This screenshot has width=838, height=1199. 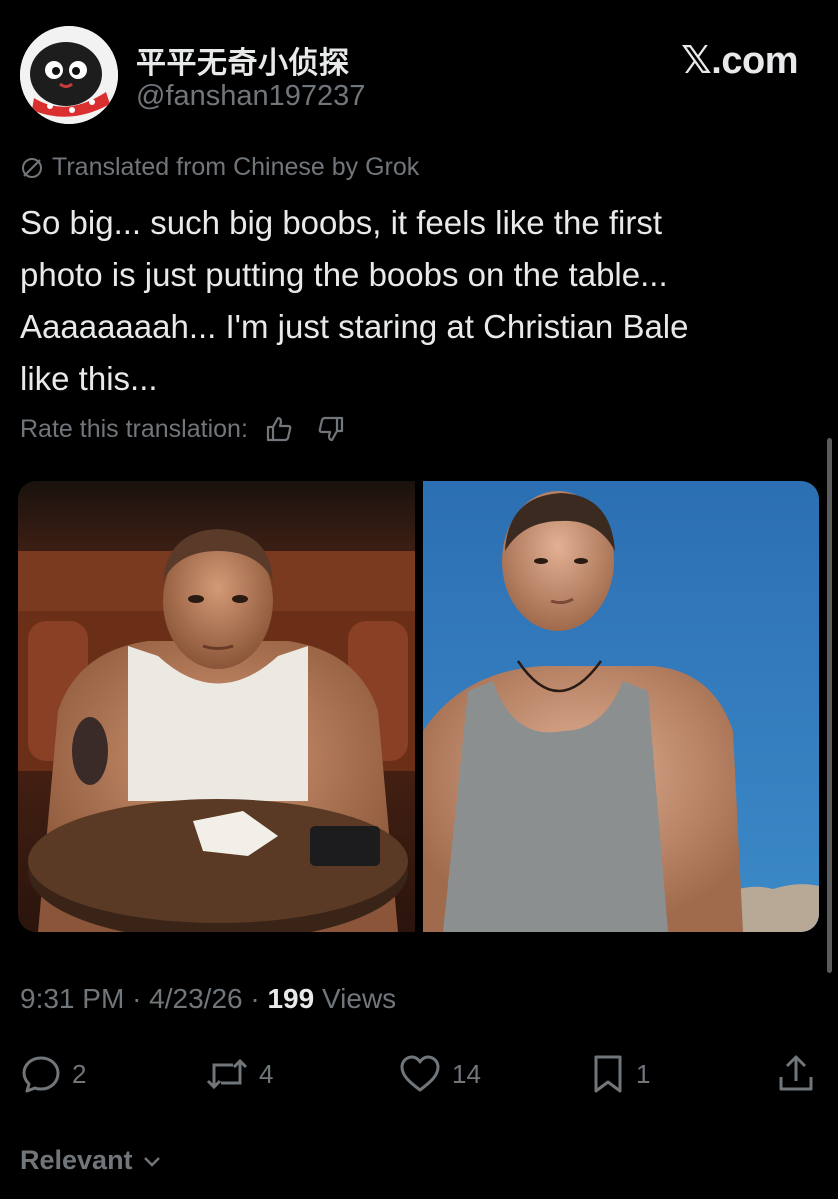 What do you see at coordinates (243, 60) in the screenshot?
I see `display-name: 平平无奇小侦探` at bounding box center [243, 60].